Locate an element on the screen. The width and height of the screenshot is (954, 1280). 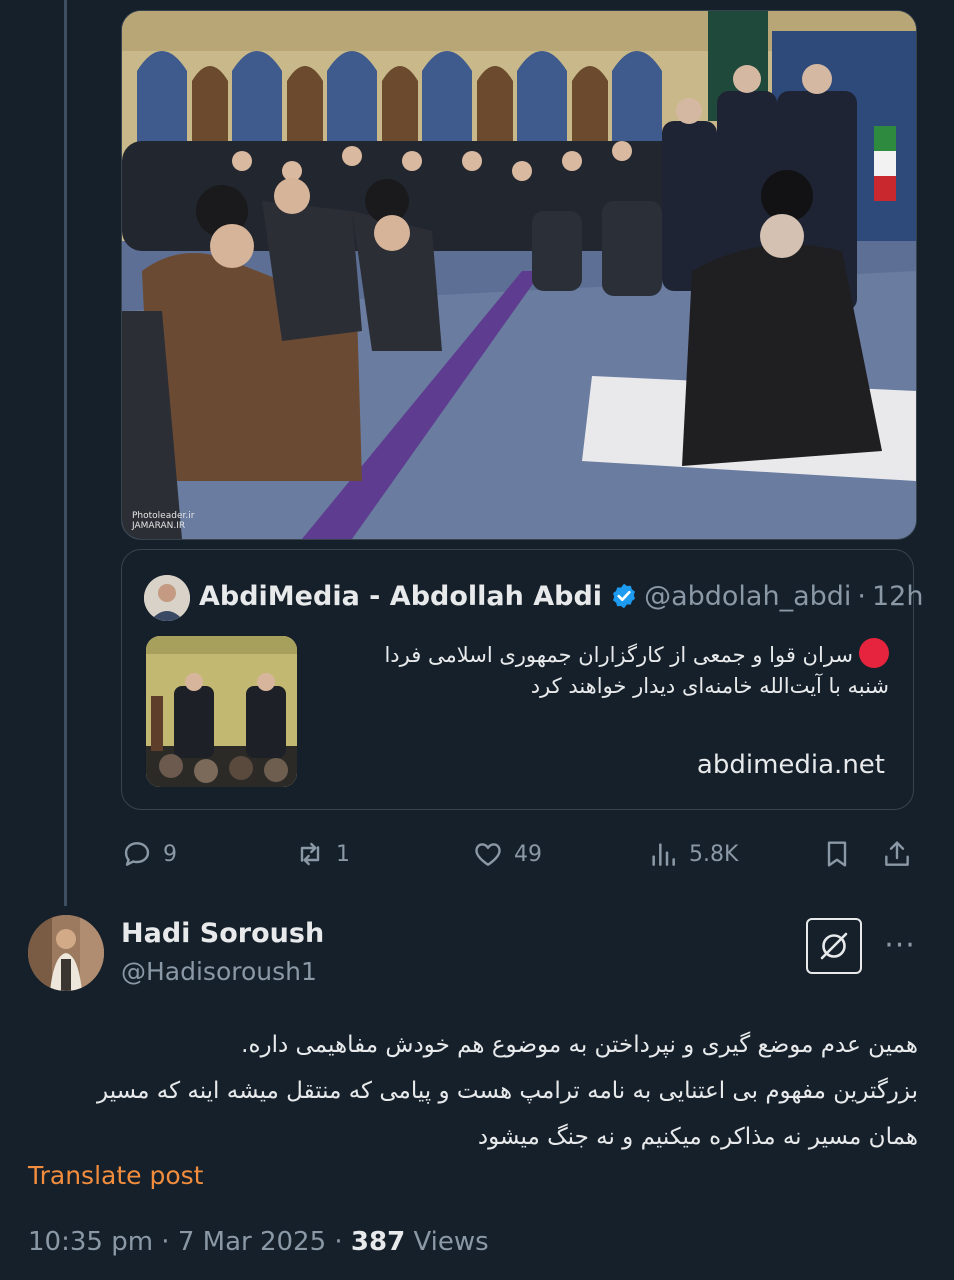
quoted-tweet-link: abdimedia.net is located at coordinates (791, 765).